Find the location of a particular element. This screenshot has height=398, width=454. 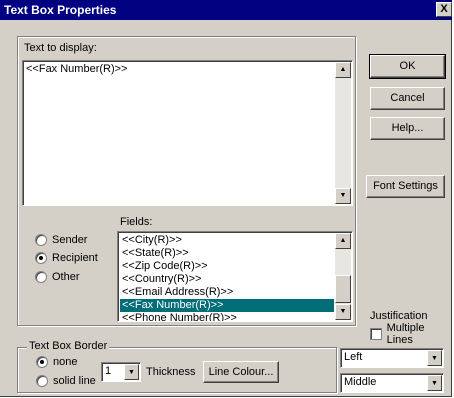

list-item: <<State(R)>> is located at coordinates (227, 253).